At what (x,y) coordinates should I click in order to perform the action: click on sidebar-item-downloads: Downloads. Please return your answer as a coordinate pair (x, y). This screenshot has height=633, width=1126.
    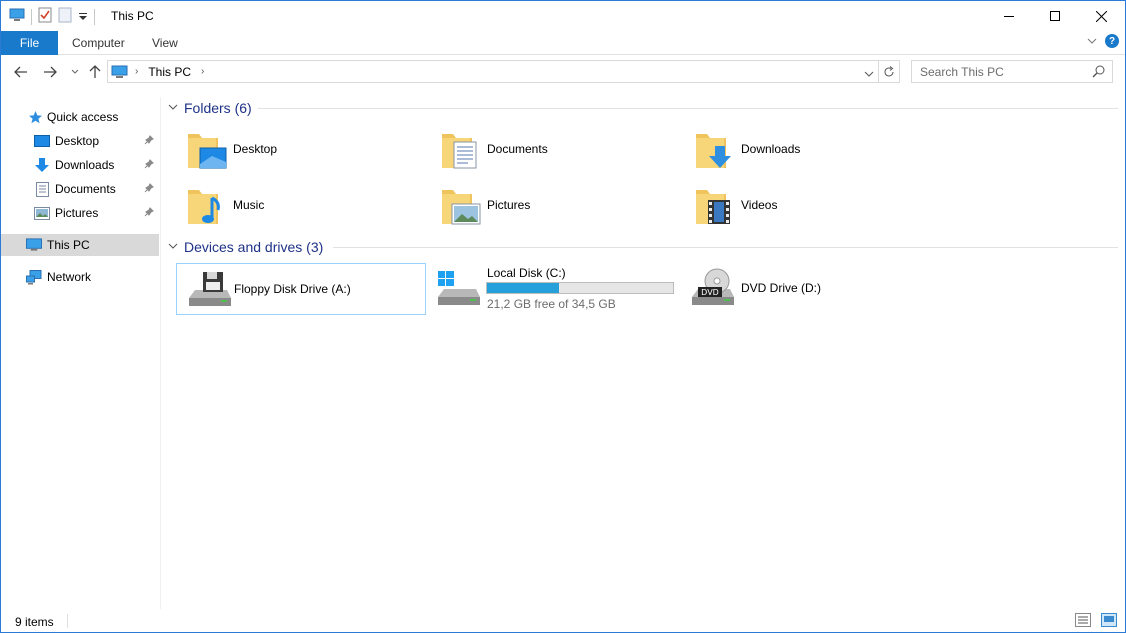
    Looking at the image, I should click on (80, 165).